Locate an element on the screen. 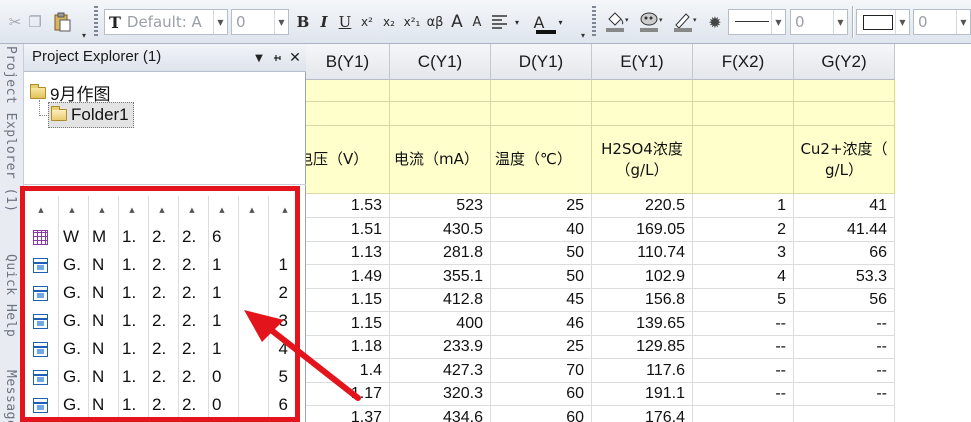  table-cell: 102.9 is located at coordinates (642, 276).